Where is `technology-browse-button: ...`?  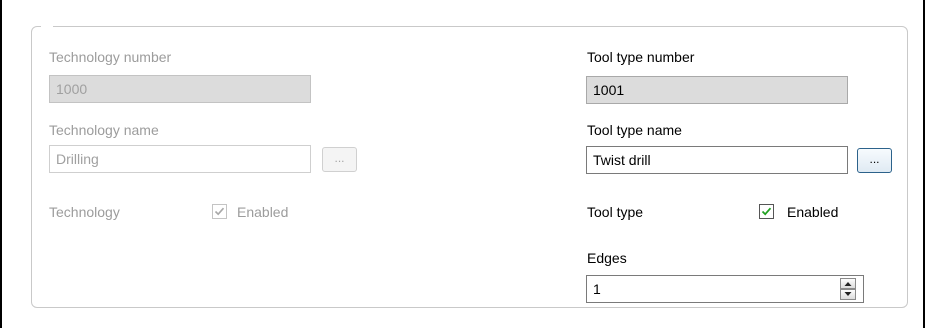 technology-browse-button: ... is located at coordinates (339, 159).